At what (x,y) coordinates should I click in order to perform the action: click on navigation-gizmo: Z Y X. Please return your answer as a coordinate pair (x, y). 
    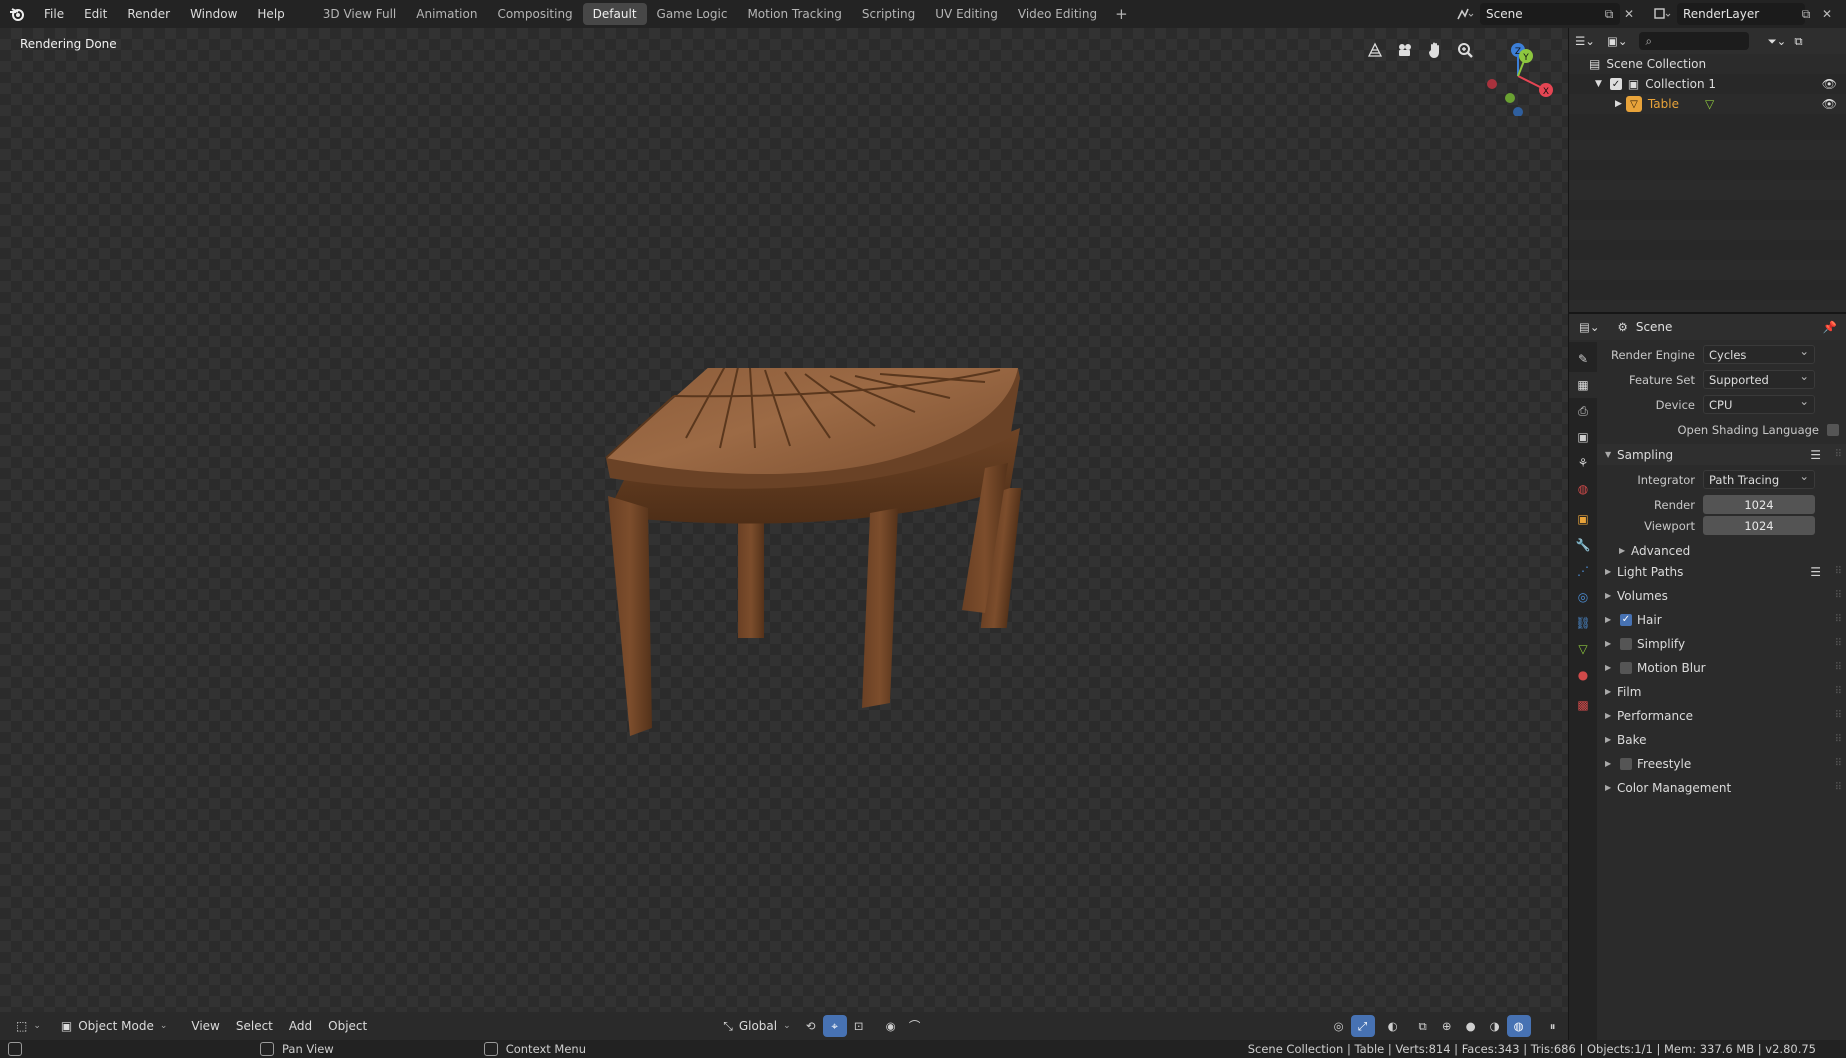
    Looking at the image, I should click on (1515, 76).